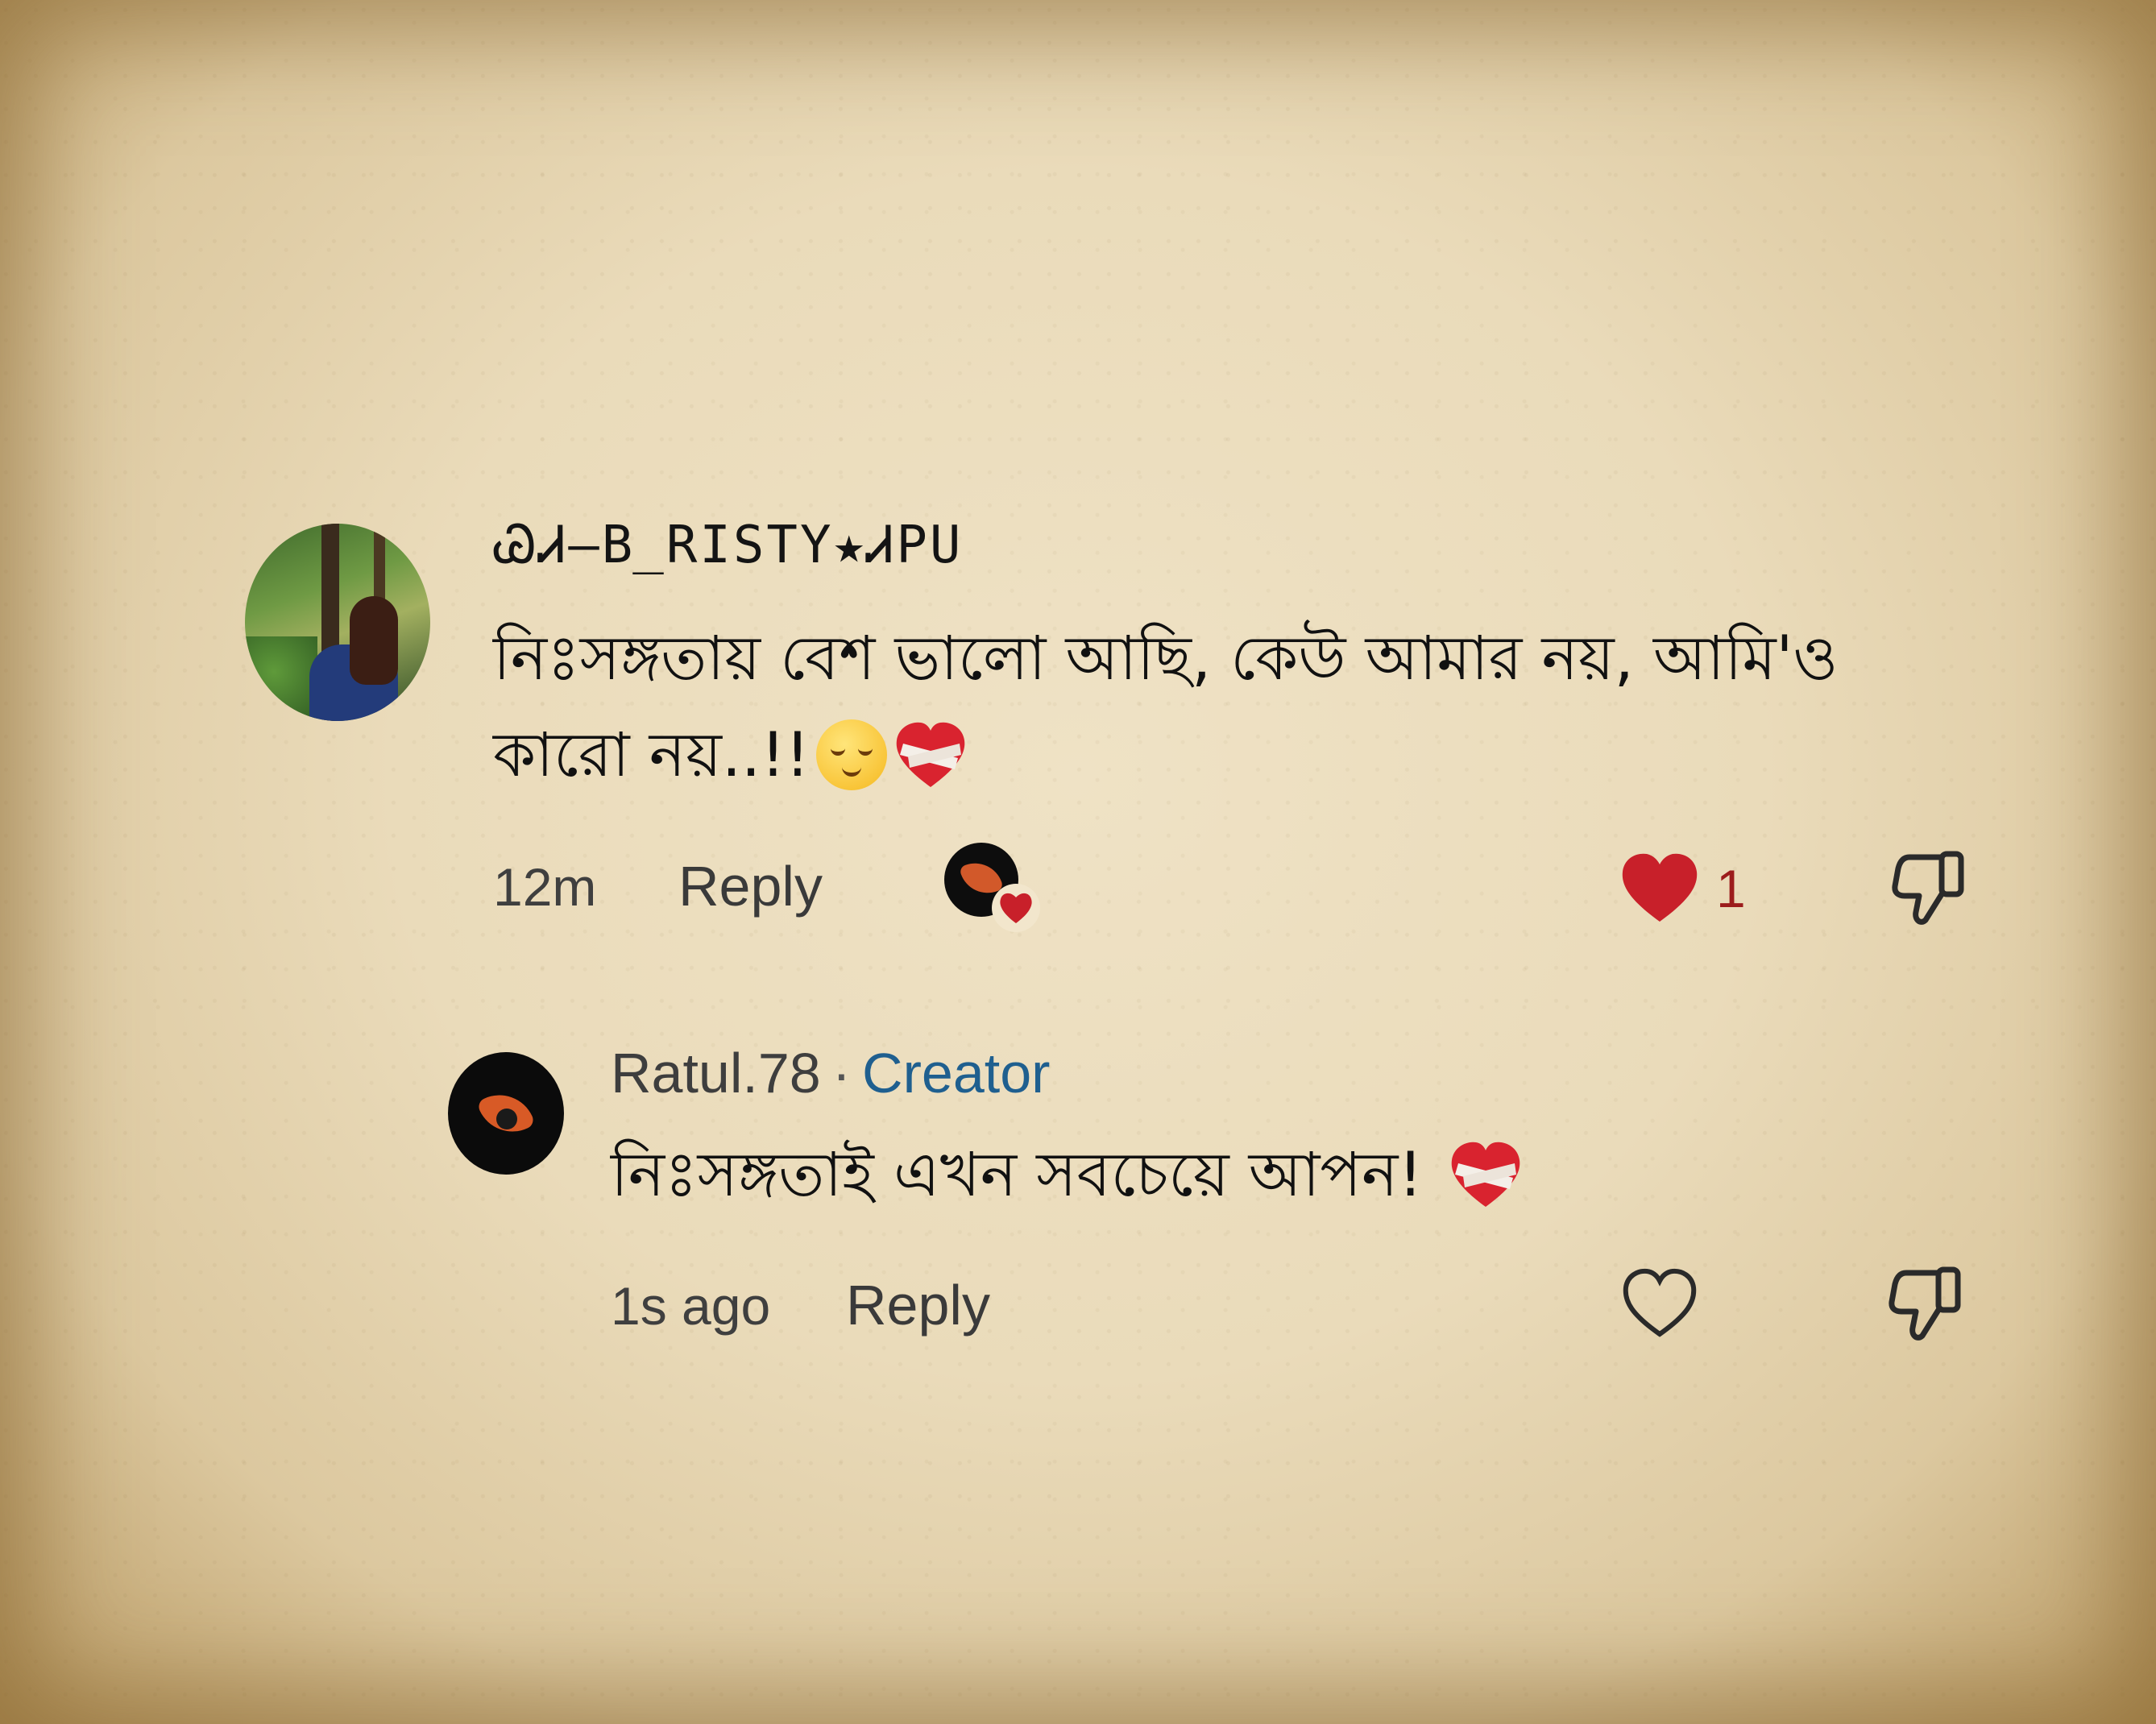 The width and height of the screenshot is (2156, 1724). I want to click on comment-dislike-button, so click(1929, 889).